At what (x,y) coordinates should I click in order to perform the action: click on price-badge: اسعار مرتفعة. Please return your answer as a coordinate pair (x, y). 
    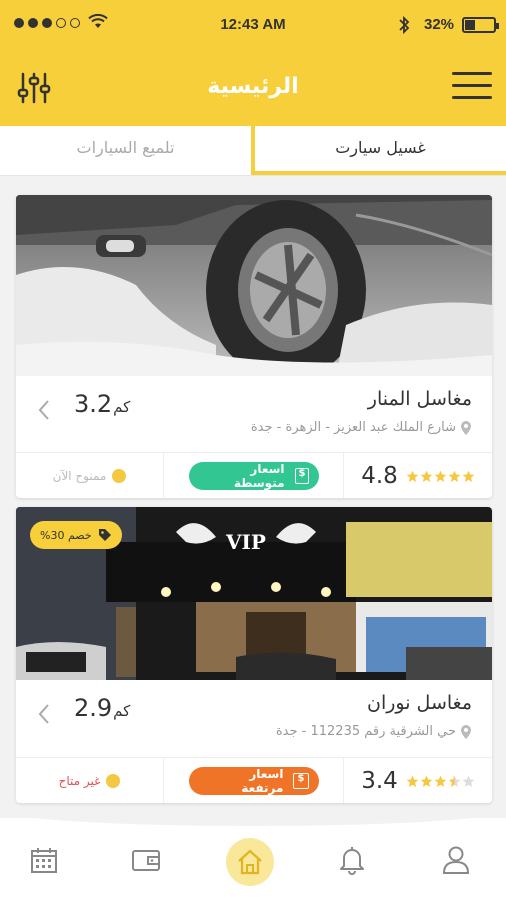
    Looking at the image, I should click on (253, 781).